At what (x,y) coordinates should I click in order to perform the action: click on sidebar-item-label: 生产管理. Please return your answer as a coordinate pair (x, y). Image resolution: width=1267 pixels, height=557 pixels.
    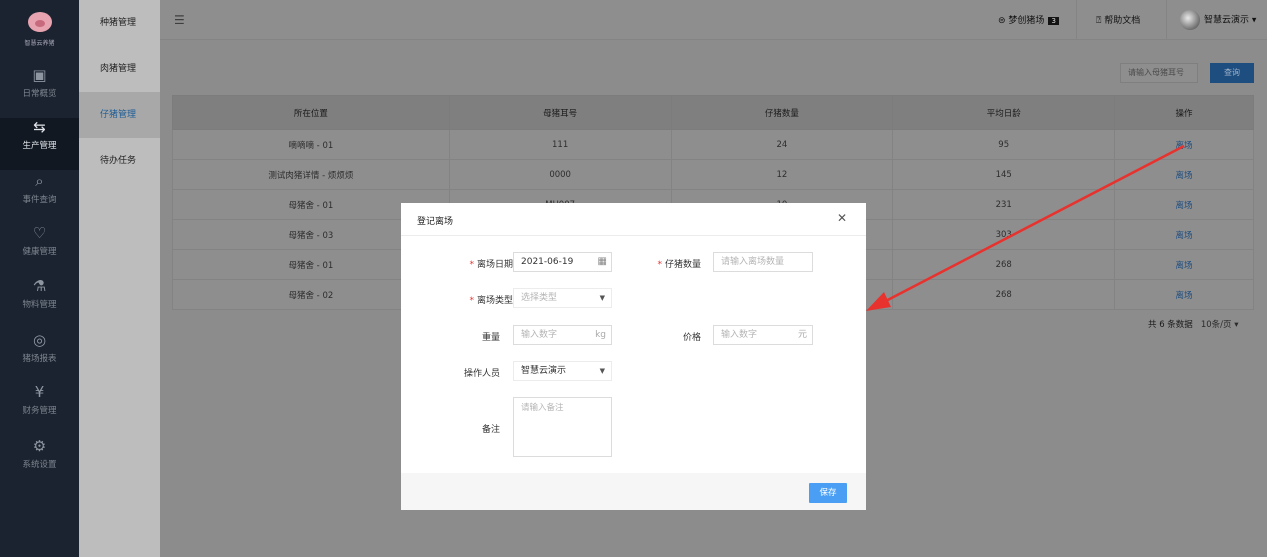
    Looking at the image, I should click on (39, 146).